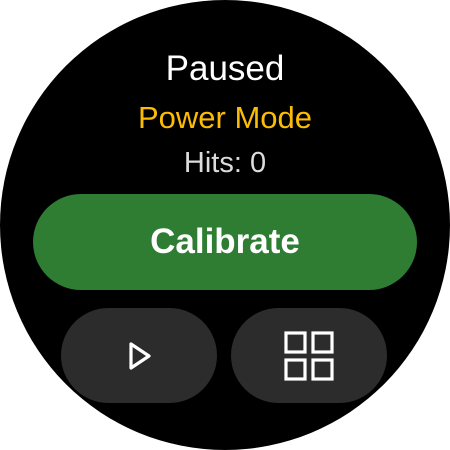 The height and width of the screenshot is (450, 450). What do you see at coordinates (225, 117) in the screenshot?
I see `mode-text: Power Mode` at bounding box center [225, 117].